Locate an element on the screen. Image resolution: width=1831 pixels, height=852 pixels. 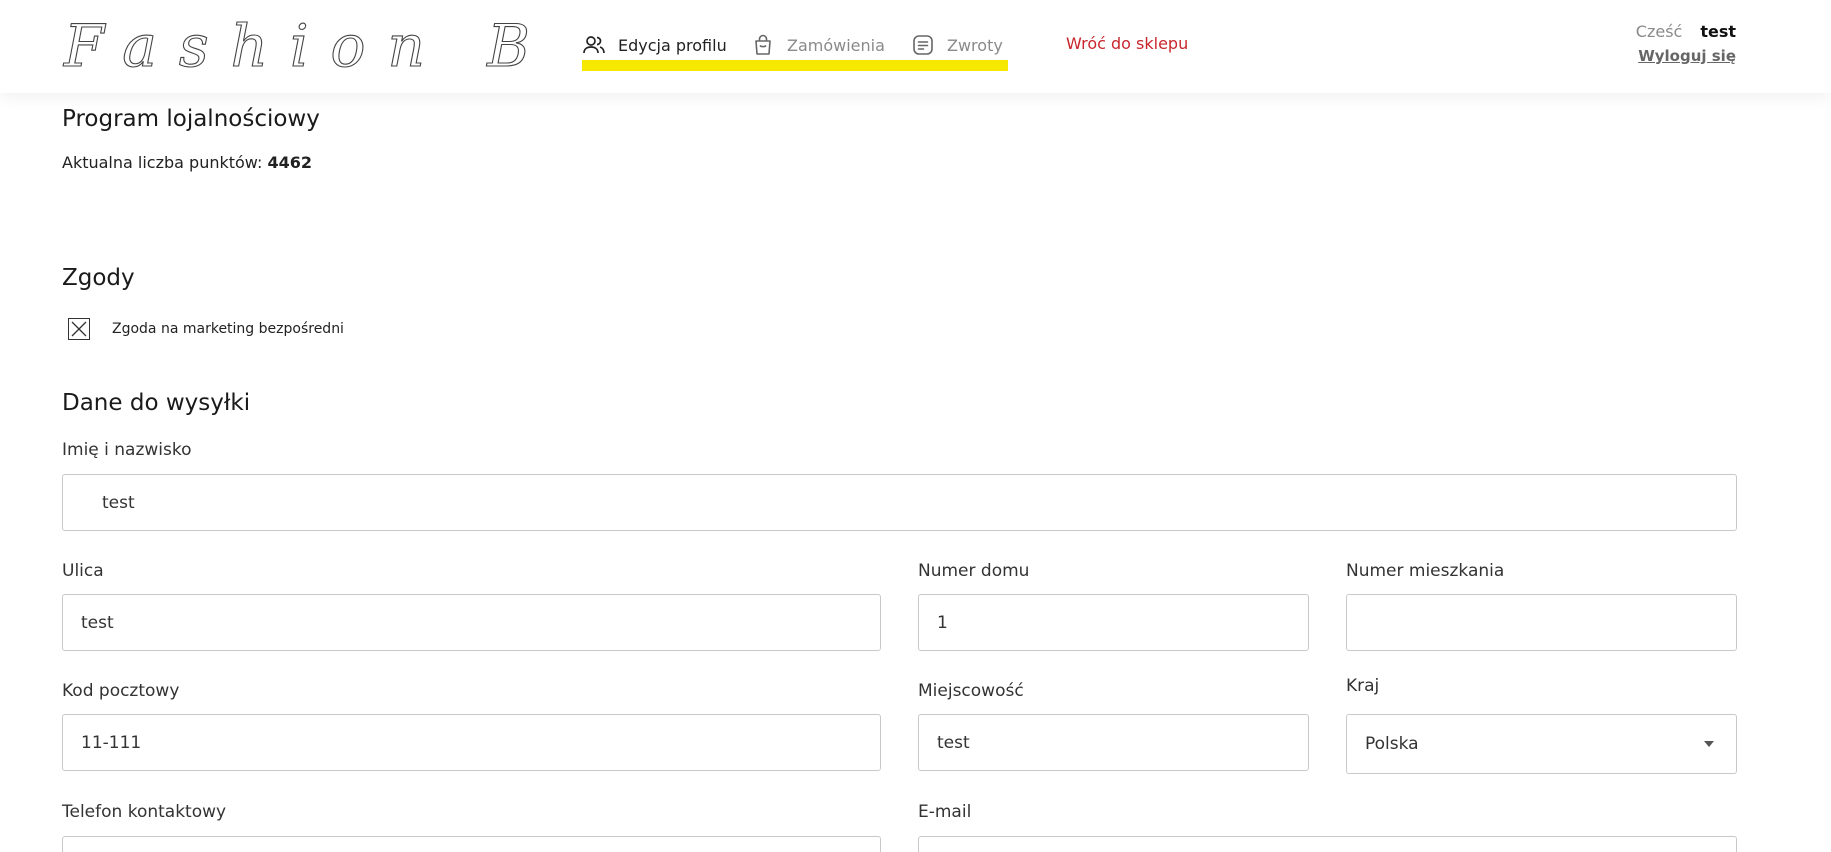
phone-input is located at coordinates (471, 844).